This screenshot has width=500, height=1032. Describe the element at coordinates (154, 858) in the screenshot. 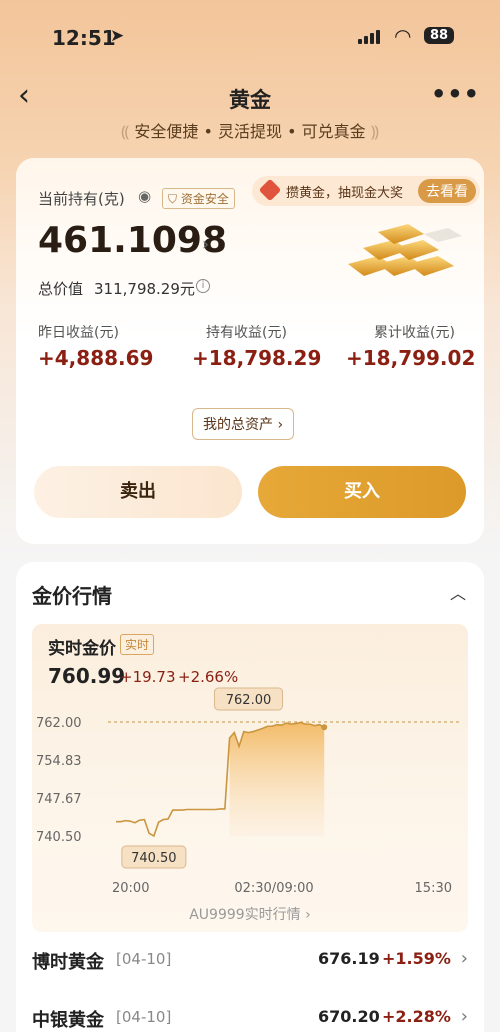

I see `low-label: 740.50` at that location.